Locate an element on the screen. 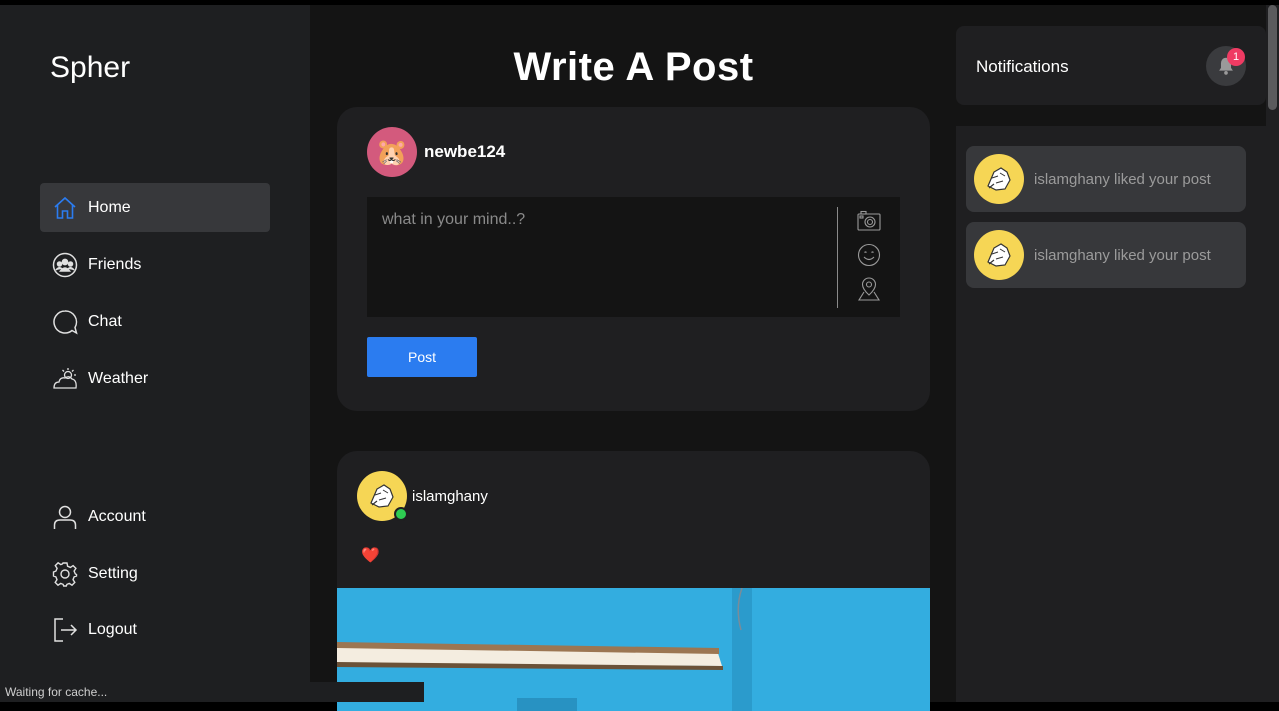  camera-icon is located at coordinates (869, 221).